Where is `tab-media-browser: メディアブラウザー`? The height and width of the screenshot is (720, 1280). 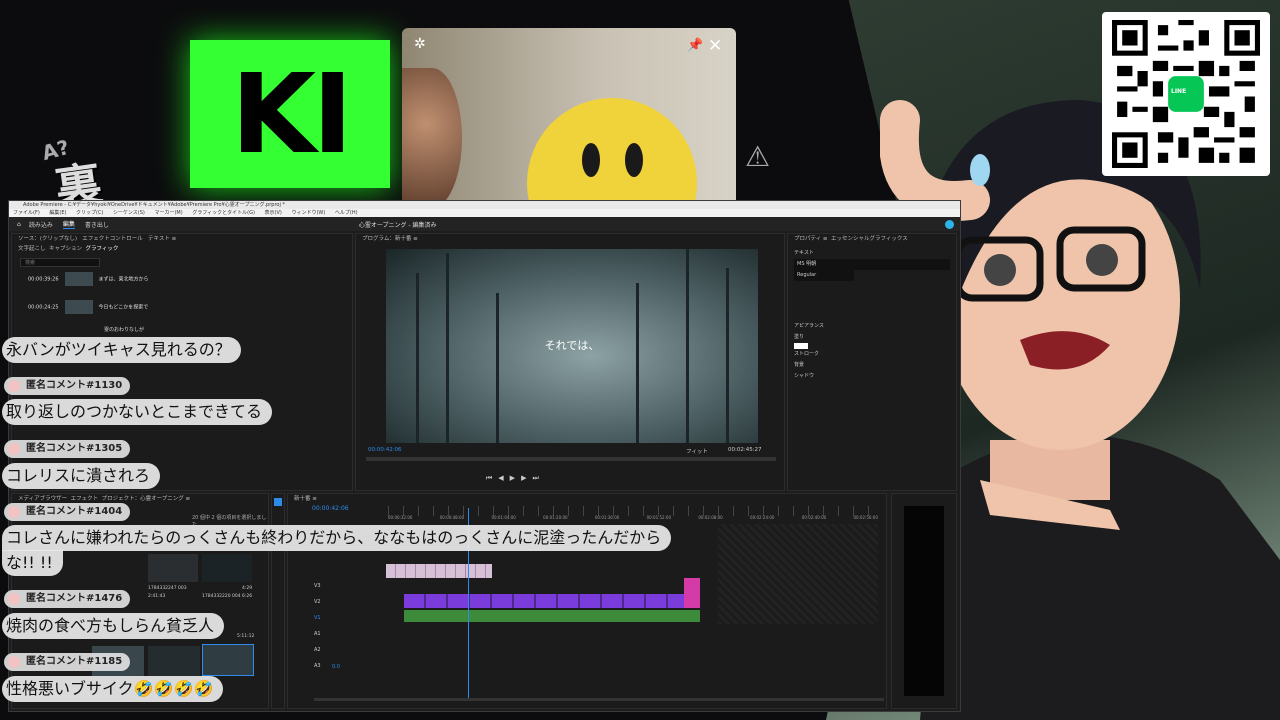 tab-media-browser: メディアブラウザー is located at coordinates (42, 499).